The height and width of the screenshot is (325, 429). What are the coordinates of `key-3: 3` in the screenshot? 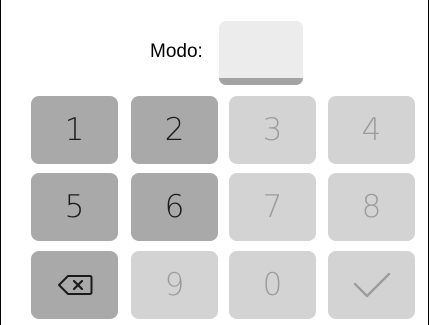 It's located at (272, 130).